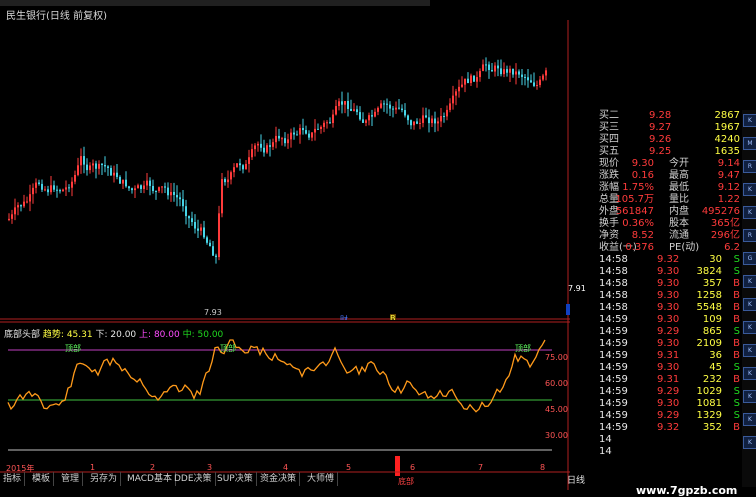 The width and height of the screenshot is (756, 497). What do you see at coordinates (213, 312) in the screenshot?
I see `low-price-label: 7.93` at bounding box center [213, 312].